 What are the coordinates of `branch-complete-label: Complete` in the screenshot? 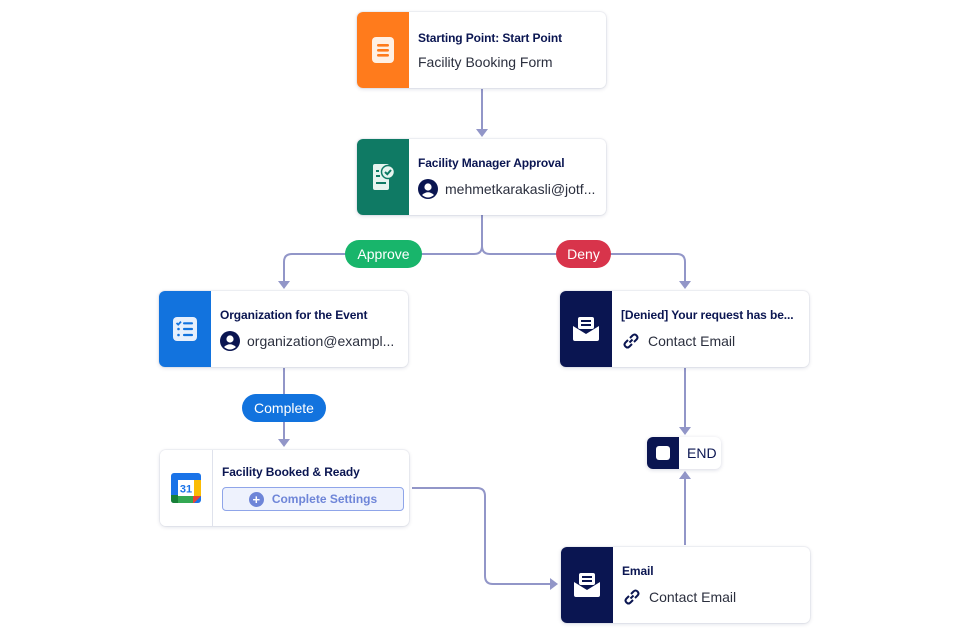 It's located at (284, 408).